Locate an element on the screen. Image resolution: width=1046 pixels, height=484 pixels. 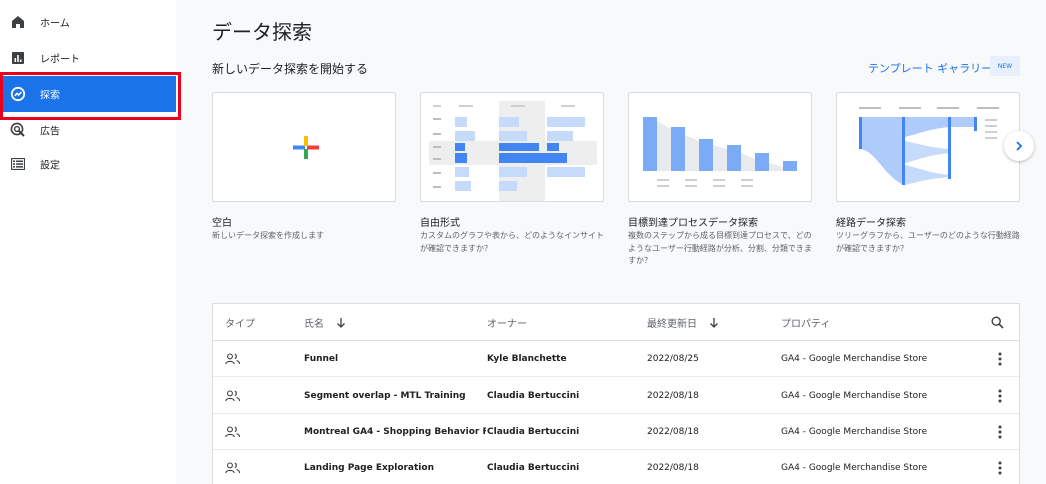
exploration-name: Segment overlap - MTL Training is located at coordinates (395, 396).